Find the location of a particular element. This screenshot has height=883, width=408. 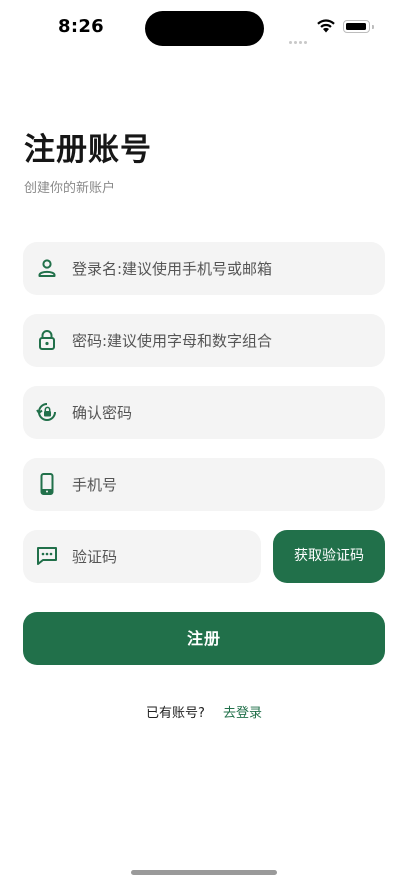

login-prompt: 已有账号? 去登录 is located at coordinates (204, 711).